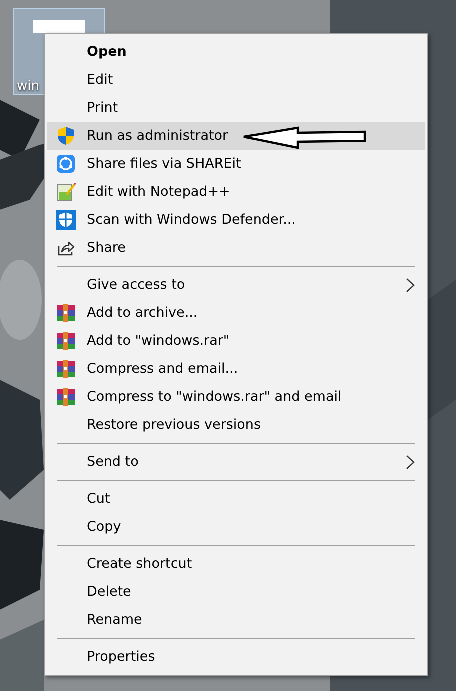  What do you see at coordinates (236, 527) in the screenshot?
I see `menu-item: Copy` at bounding box center [236, 527].